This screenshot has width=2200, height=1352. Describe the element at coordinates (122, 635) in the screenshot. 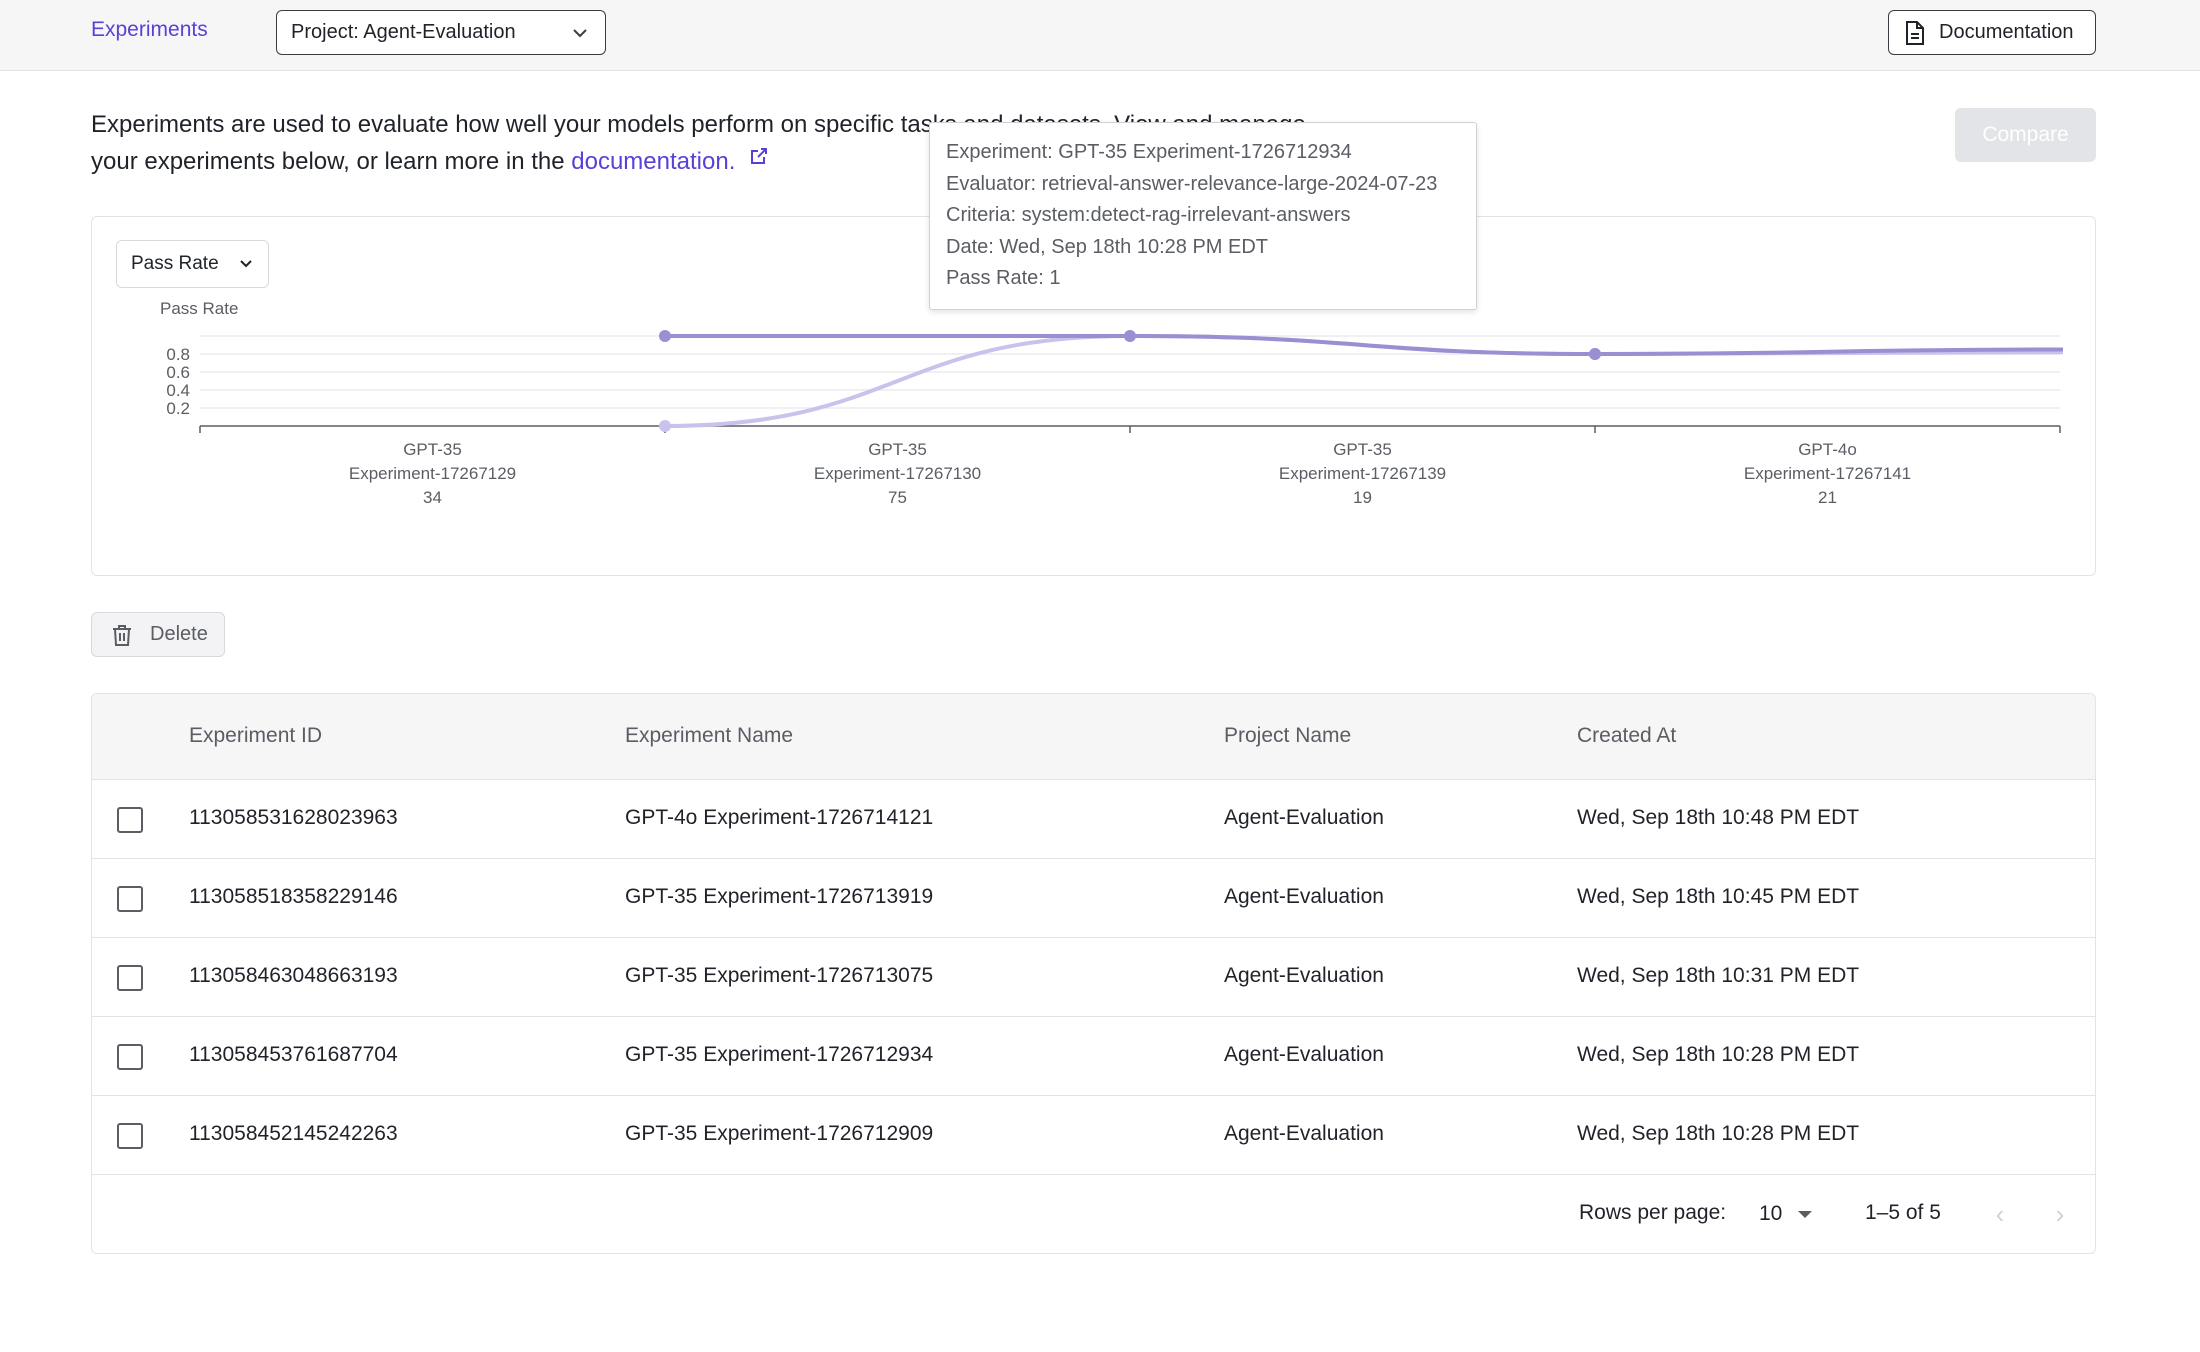

I see `trash-icon` at that location.